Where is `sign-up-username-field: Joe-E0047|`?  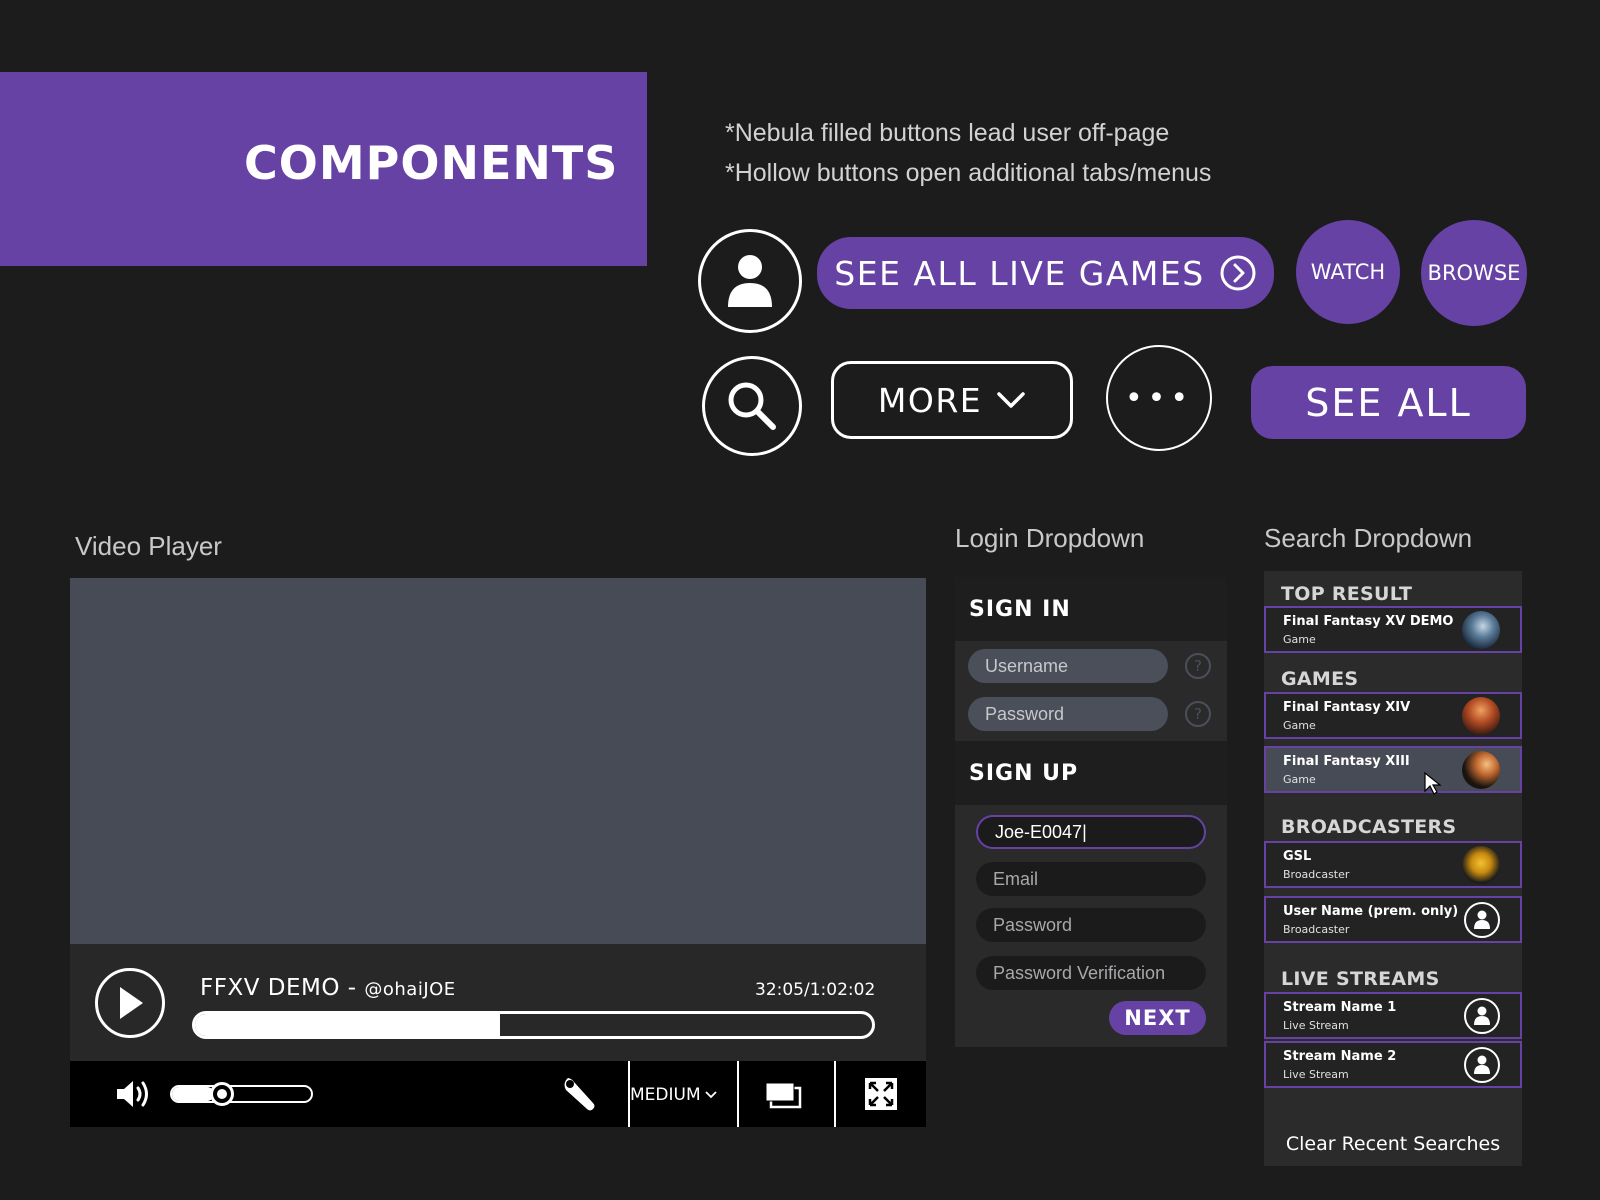
sign-up-username-field: Joe-E0047| is located at coordinates (1091, 832).